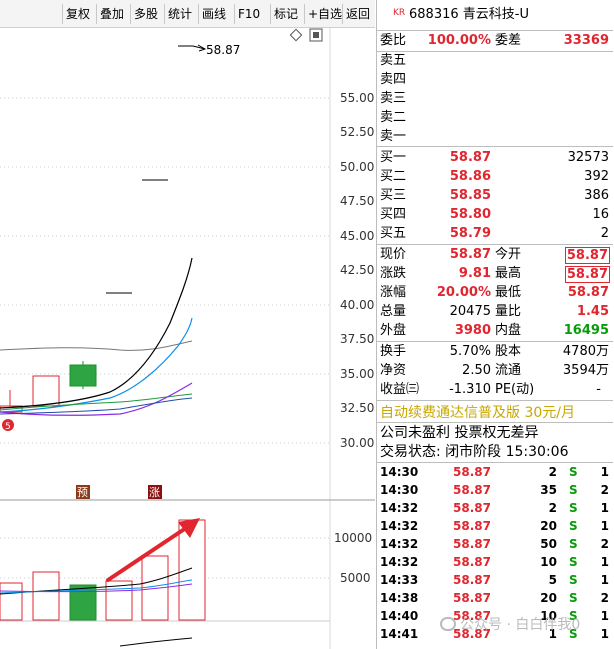 The height and width of the screenshot is (649, 614). Describe the element at coordinates (459, 433) in the screenshot. I see `company-notice: 公司未盈利 投票权无差异` at that location.